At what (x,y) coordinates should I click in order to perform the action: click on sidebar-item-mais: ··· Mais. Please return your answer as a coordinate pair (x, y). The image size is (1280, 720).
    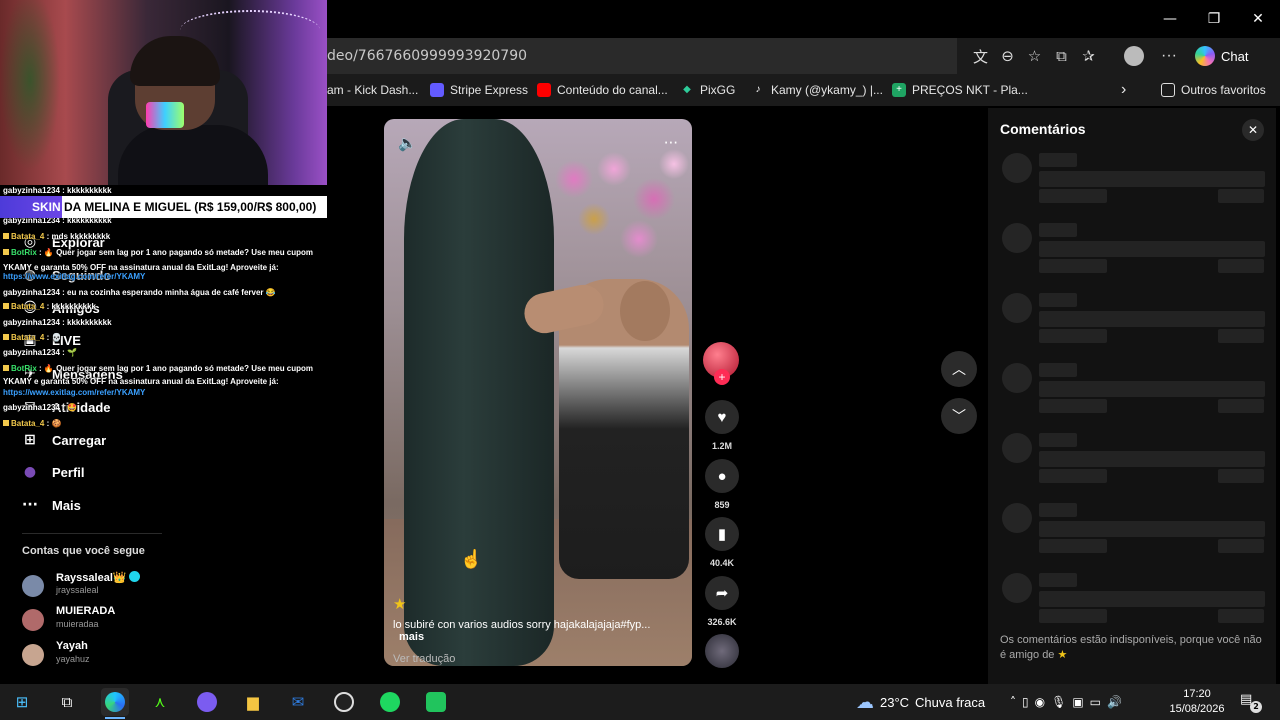
    Looking at the image, I should click on (51, 505).